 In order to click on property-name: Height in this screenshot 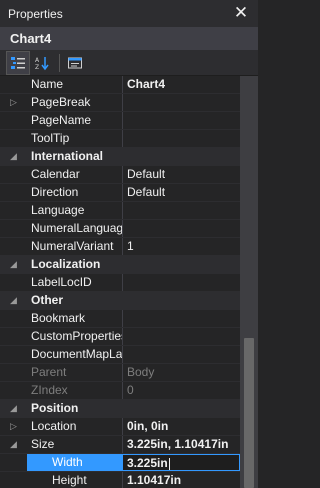, I will do `click(69, 480)`.